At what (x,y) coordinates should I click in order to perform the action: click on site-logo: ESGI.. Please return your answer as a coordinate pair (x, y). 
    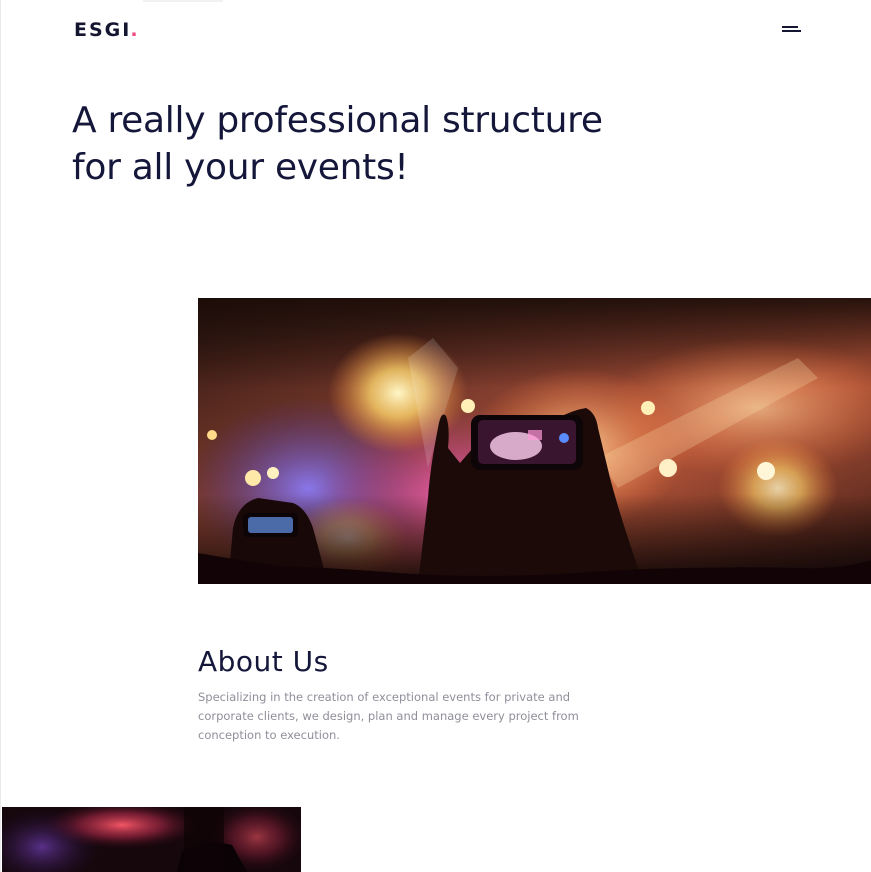
    Looking at the image, I should click on (106, 30).